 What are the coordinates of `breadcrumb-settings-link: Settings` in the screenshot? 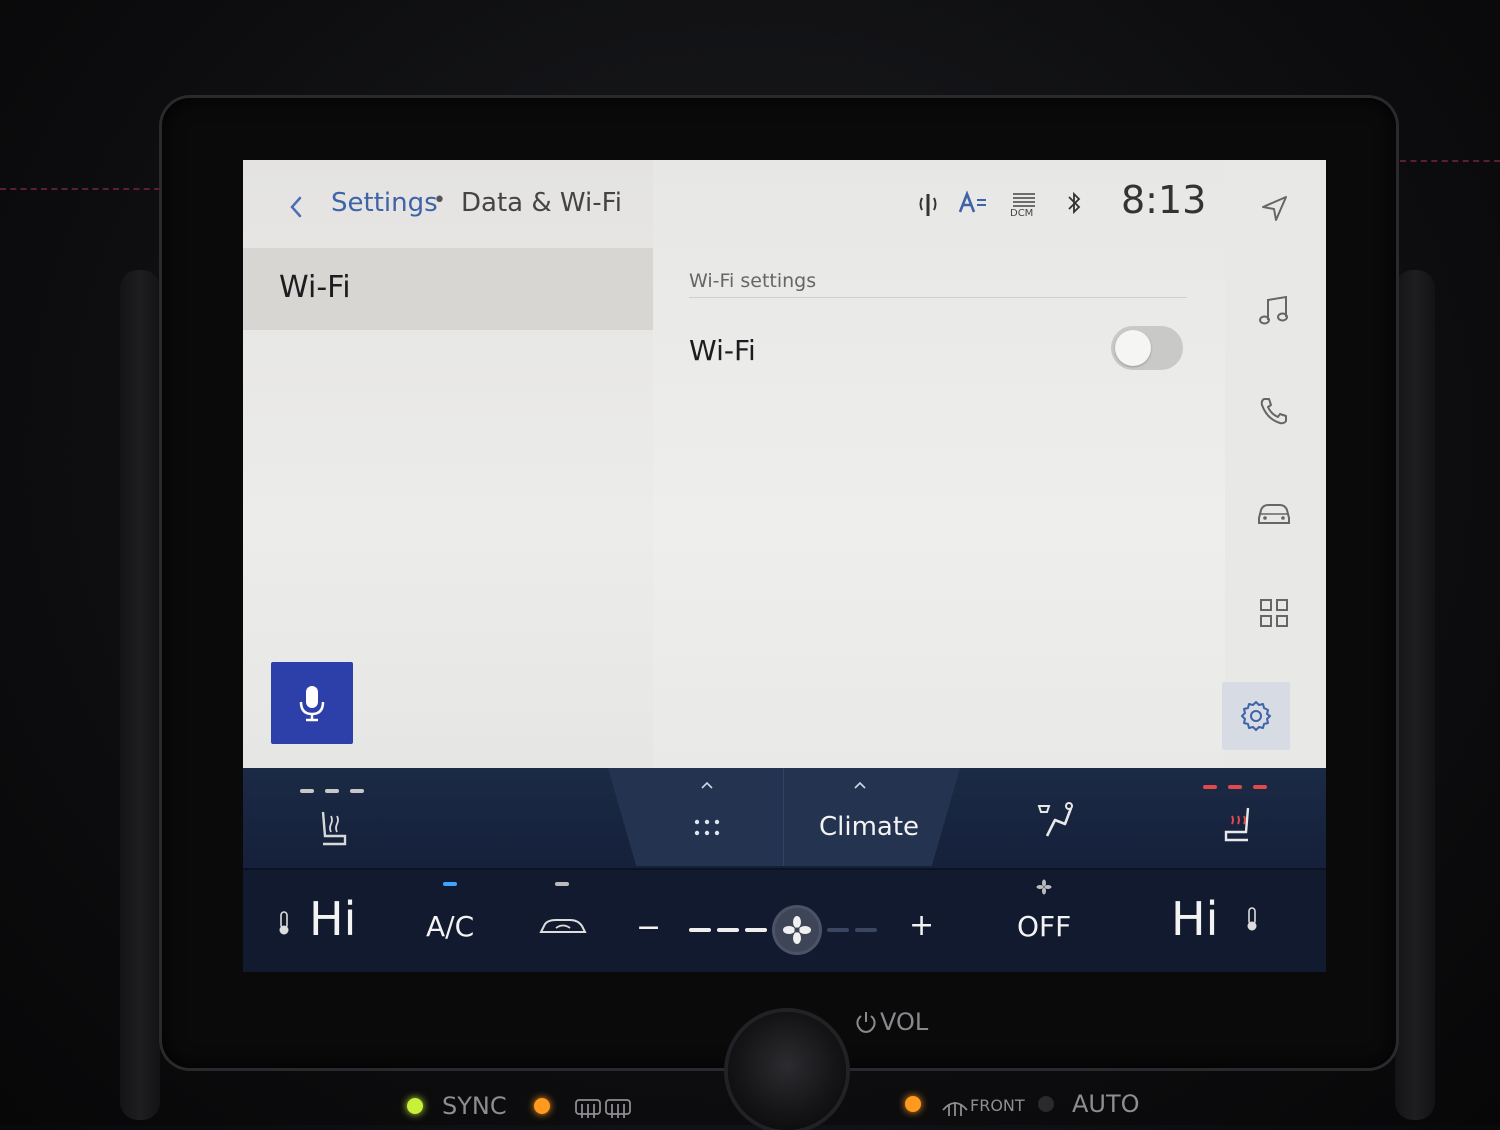 It's located at (384, 203).